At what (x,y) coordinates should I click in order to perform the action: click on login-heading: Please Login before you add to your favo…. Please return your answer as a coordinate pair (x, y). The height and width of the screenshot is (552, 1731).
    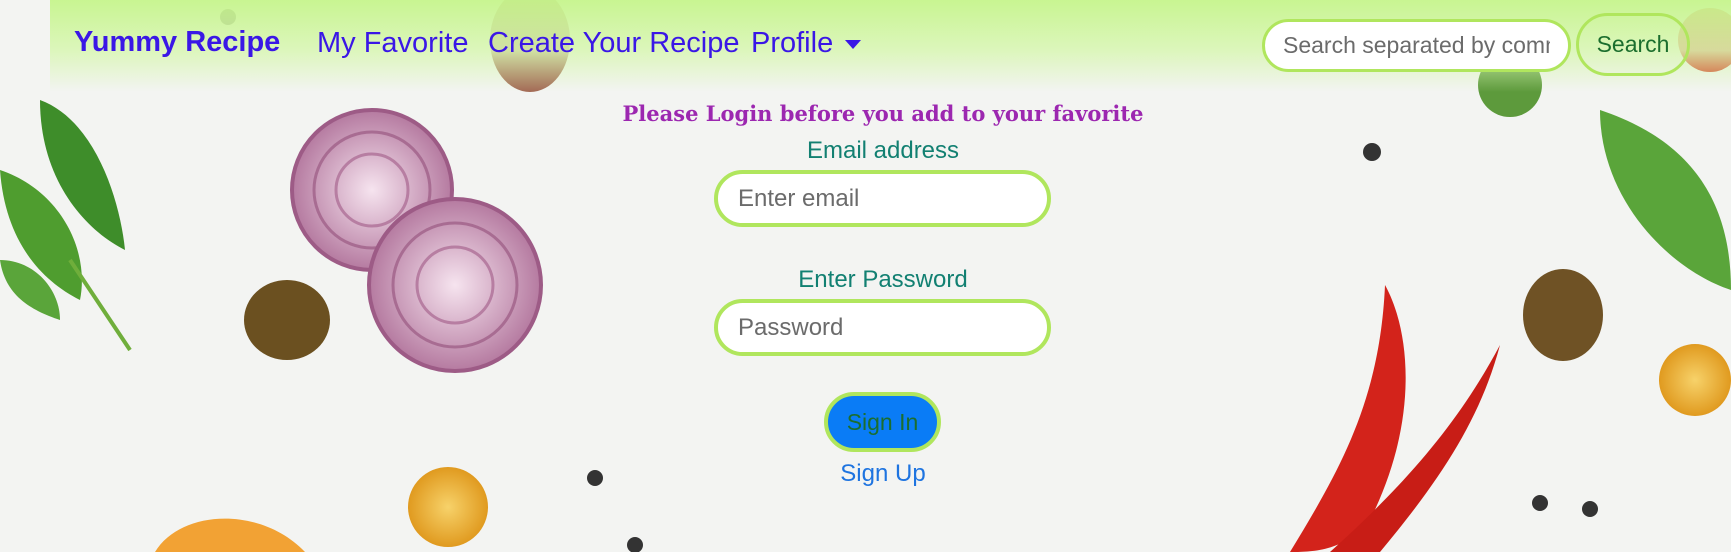
    Looking at the image, I should click on (883, 113).